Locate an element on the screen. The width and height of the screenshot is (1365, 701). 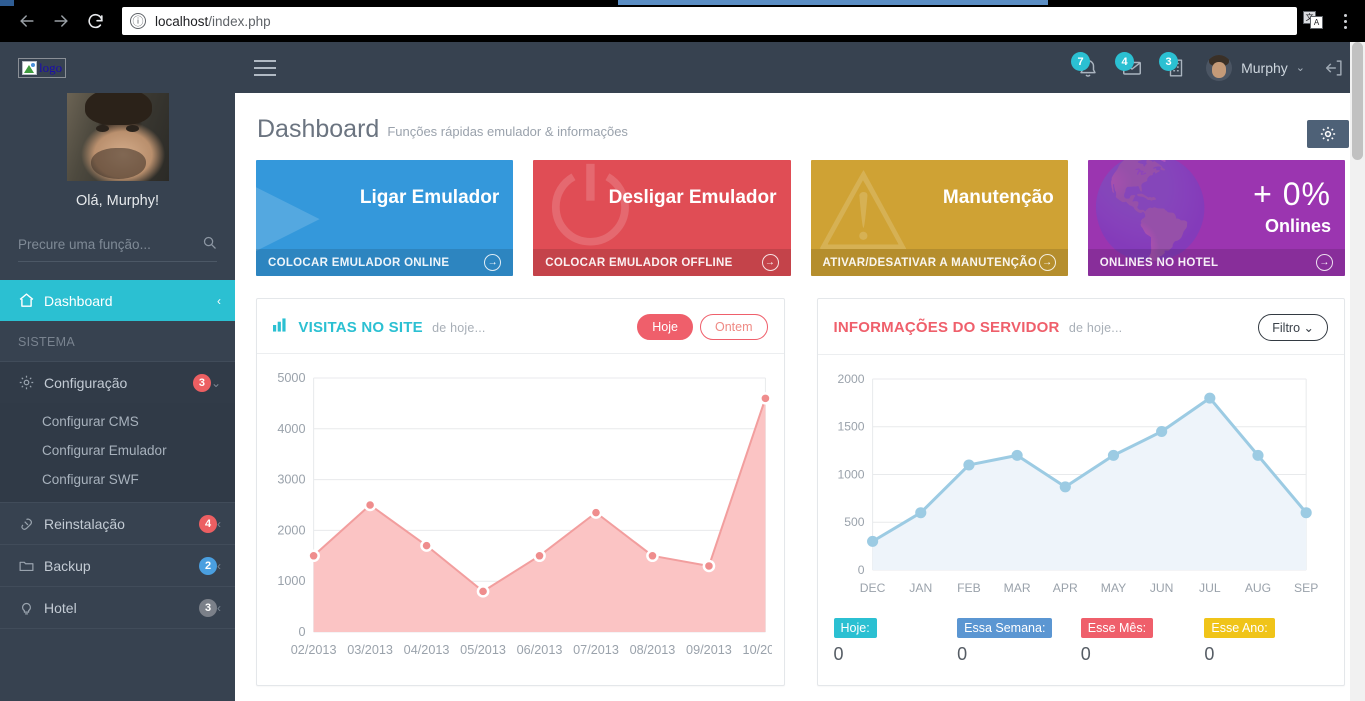
notifications-button: 7 is located at coordinates (1088, 67).